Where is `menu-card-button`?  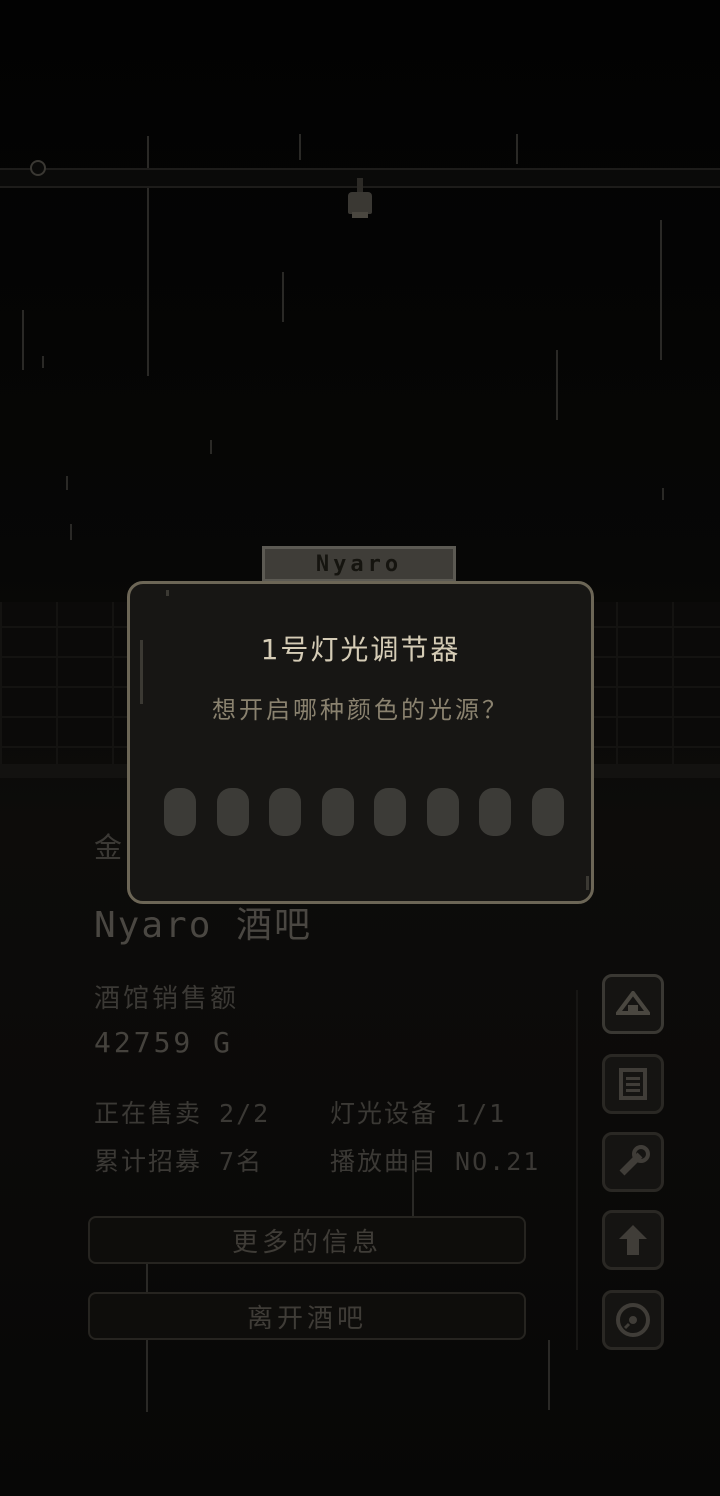
menu-card-button is located at coordinates (633, 1084).